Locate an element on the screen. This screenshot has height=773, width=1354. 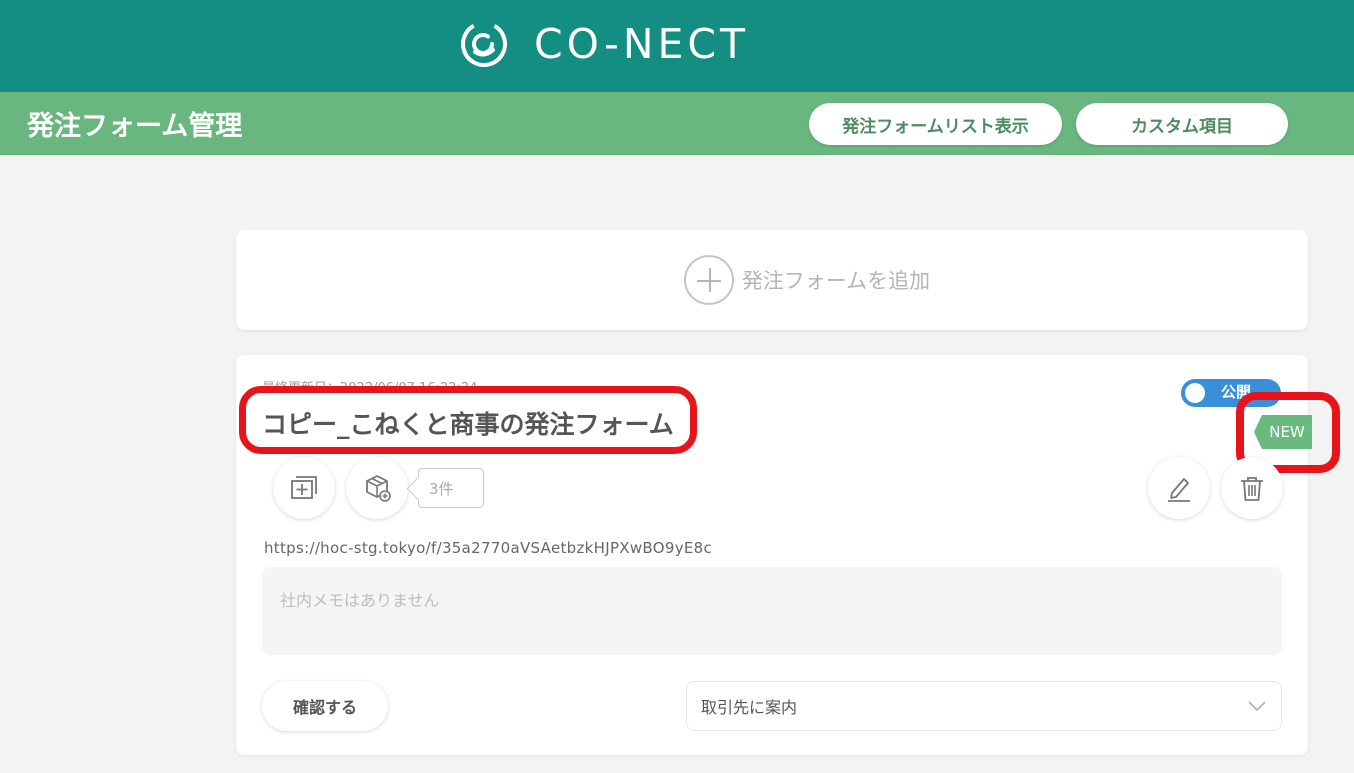
confirm-button: 確認する is located at coordinates (325, 706).